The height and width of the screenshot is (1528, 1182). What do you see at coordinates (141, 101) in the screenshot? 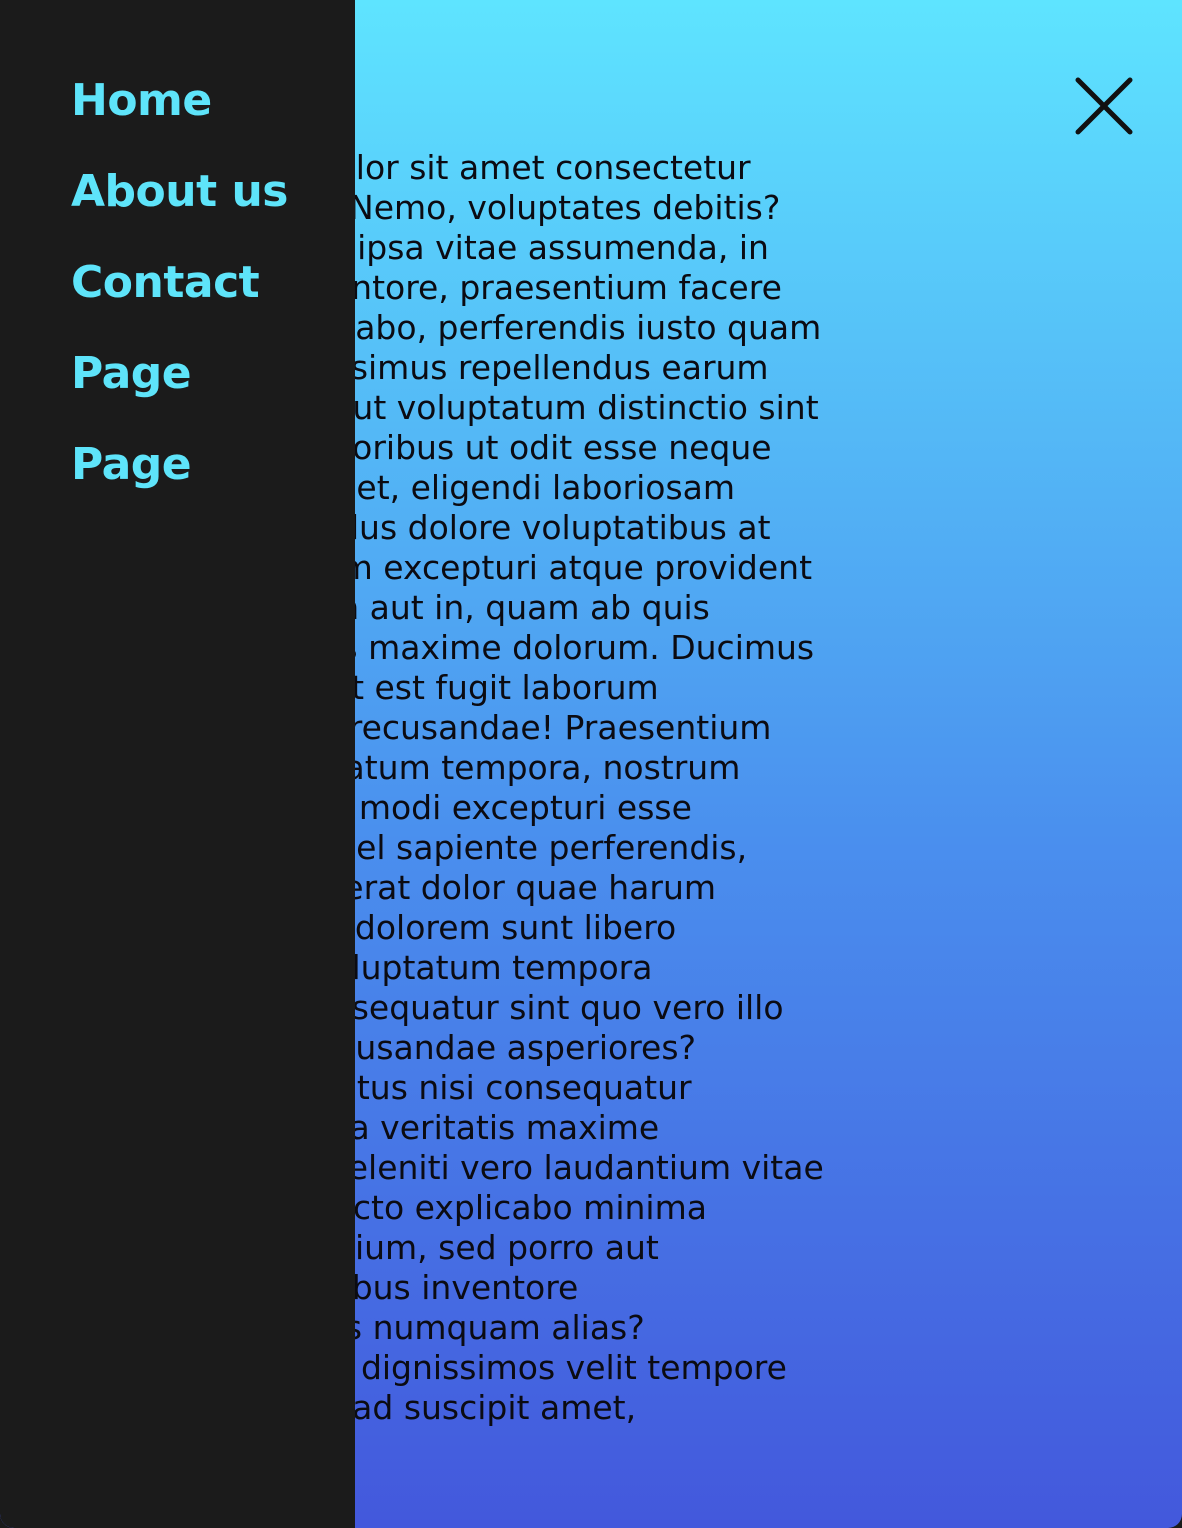
I see `nav-link-home: Home` at bounding box center [141, 101].